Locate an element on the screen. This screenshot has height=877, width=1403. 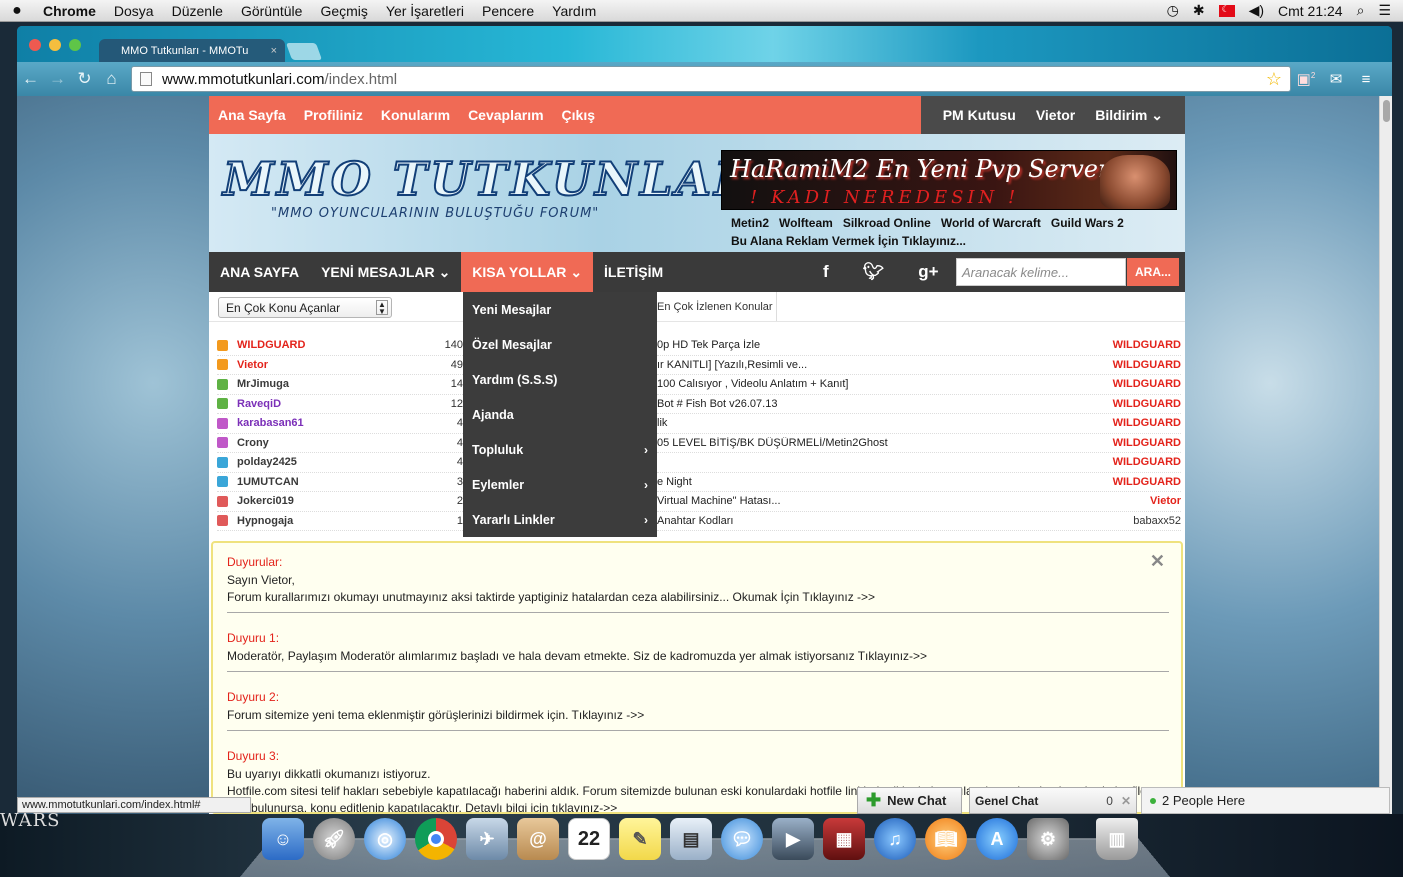
new-tab-button is located at coordinates (304, 51).